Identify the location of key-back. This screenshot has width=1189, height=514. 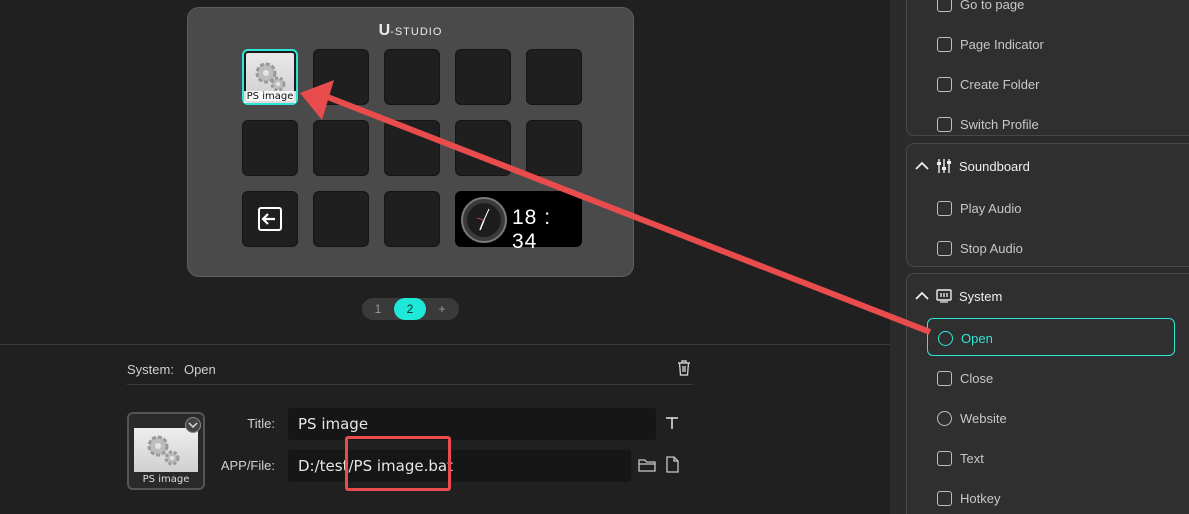
(270, 219).